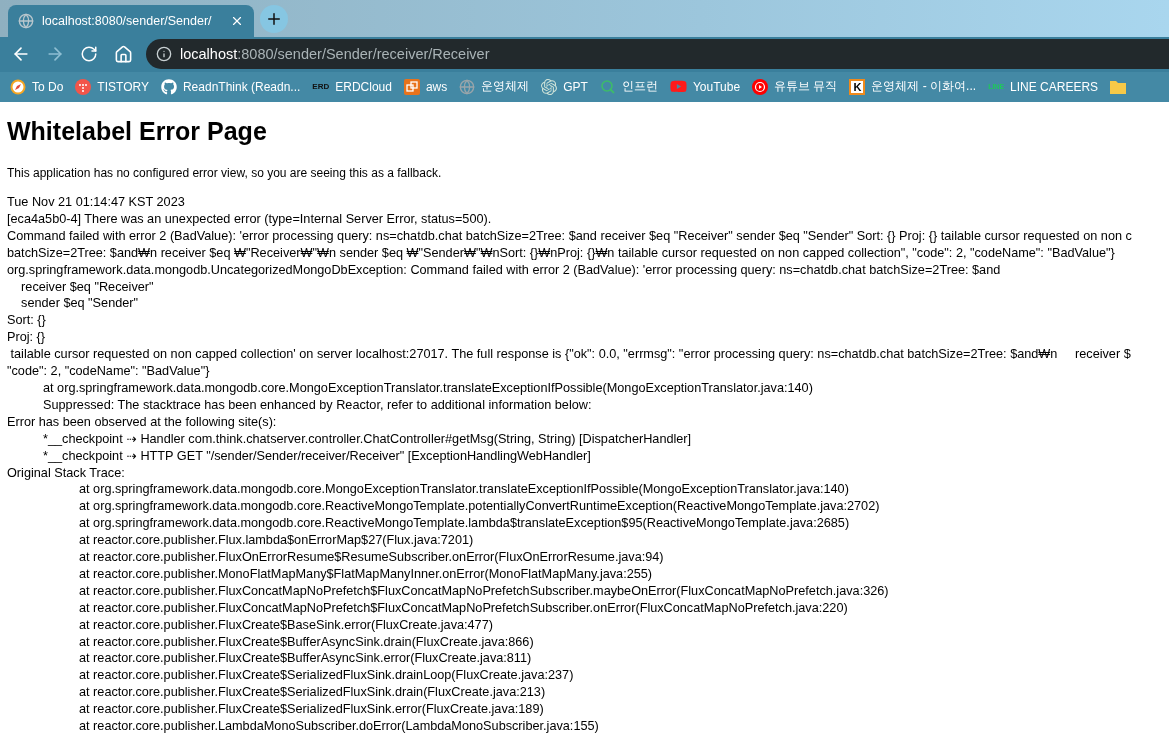  I want to click on error-line: [eca4a5b0-4] There was an unexpected error (type=Internal Server Error, status=500)., so click(250, 219).